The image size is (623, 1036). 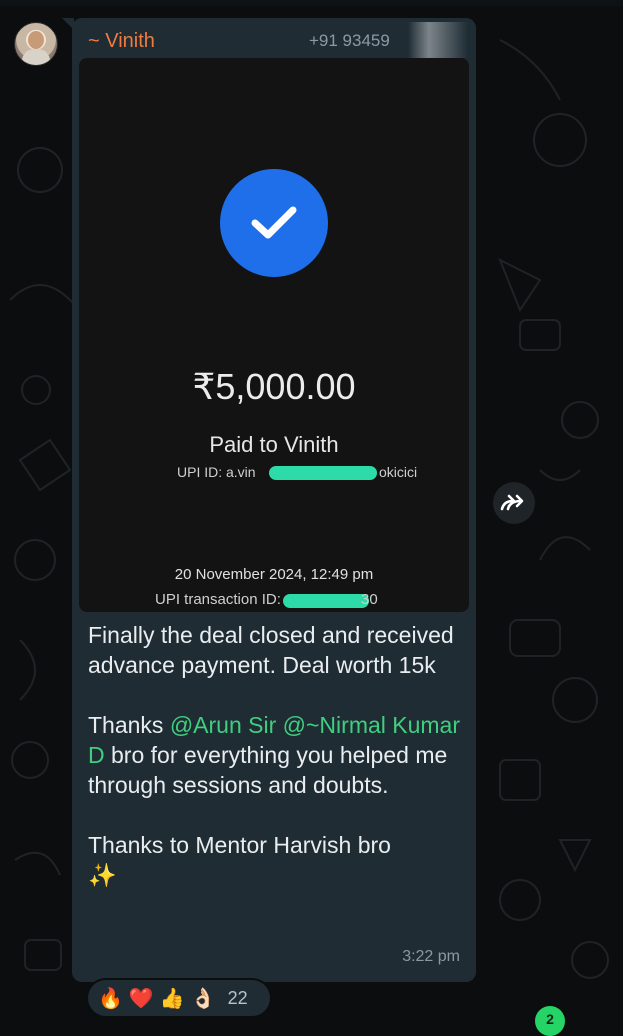 What do you see at coordinates (274, 574) in the screenshot?
I see `payment-datetime: 20 November 2024, 12:49 pm` at bounding box center [274, 574].